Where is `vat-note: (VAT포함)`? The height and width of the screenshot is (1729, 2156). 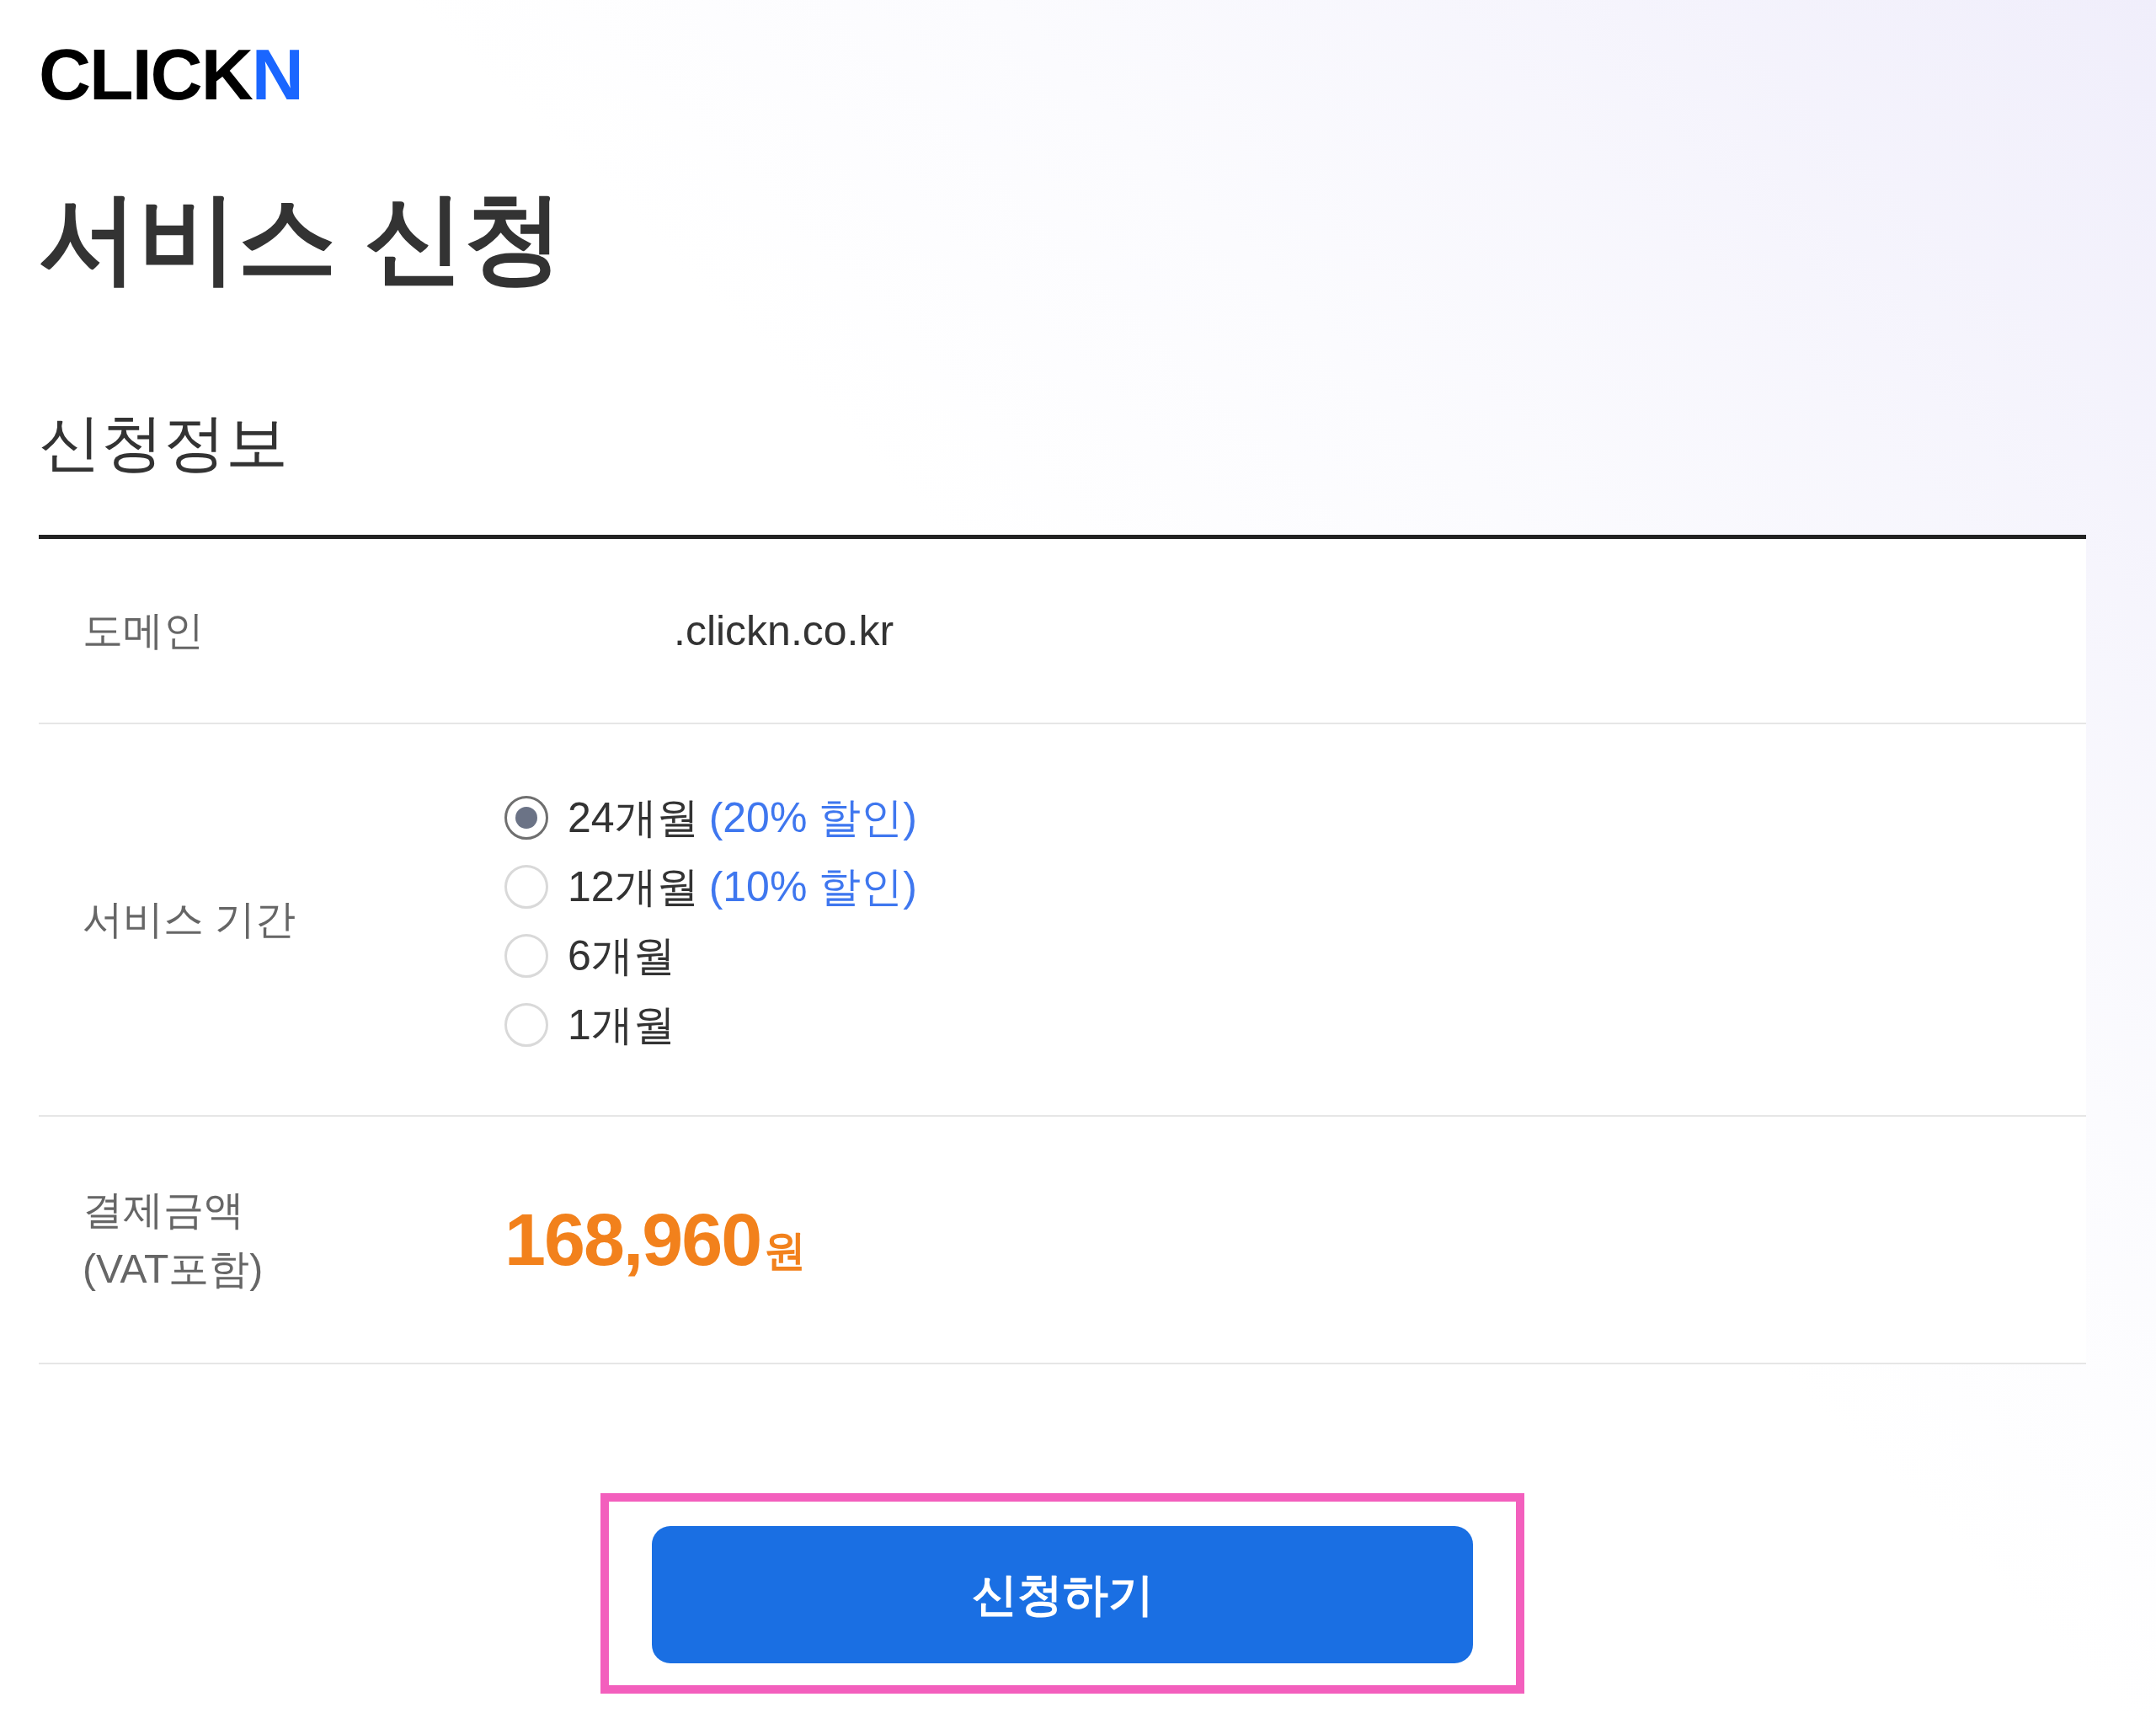 vat-note: (VAT포함) is located at coordinates (173, 1269).